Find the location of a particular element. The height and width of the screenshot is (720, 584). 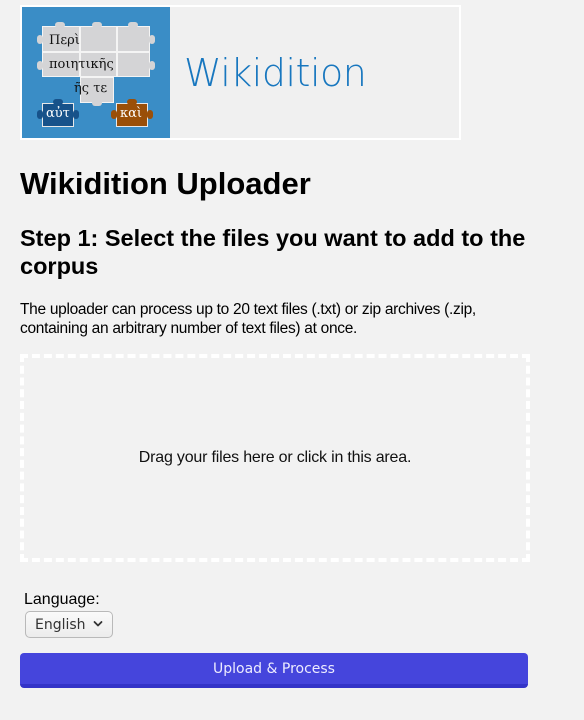

language-selected-value: English is located at coordinates (60, 624).